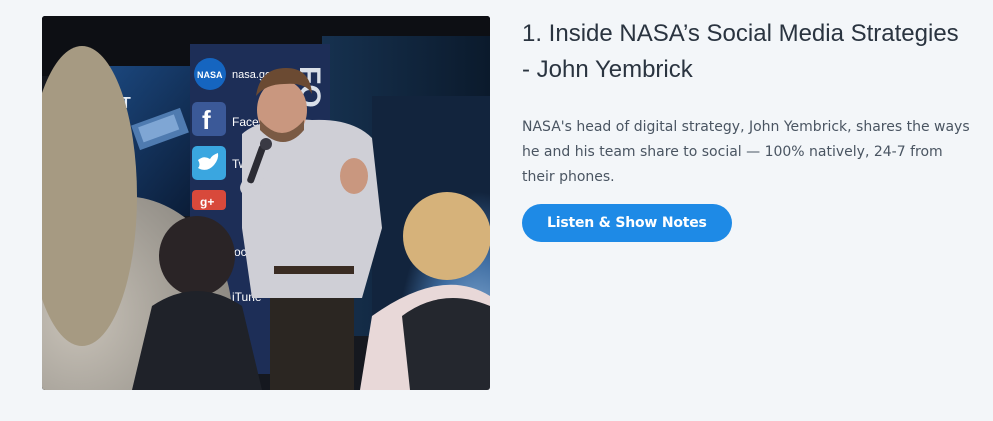 This screenshot has height=421, width=993. Describe the element at coordinates (207, 202) in the screenshot. I see `svg-text: g+` at that location.